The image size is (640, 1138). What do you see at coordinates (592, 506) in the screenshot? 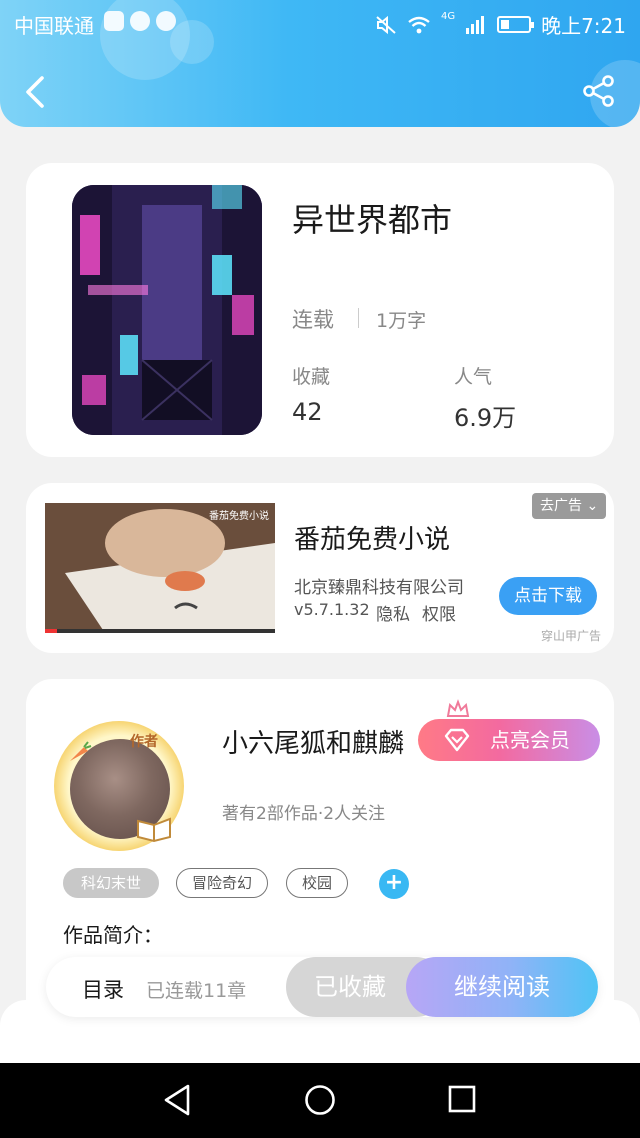
I see `chevron-down-icon: ⌄` at bounding box center [592, 506].